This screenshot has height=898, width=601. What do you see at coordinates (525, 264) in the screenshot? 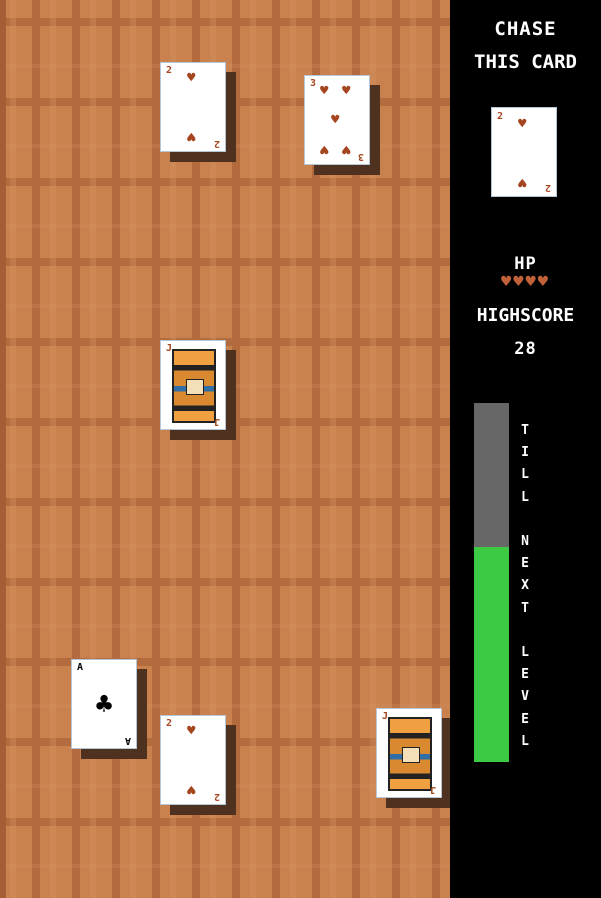
I see `hp-label: HP` at bounding box center [525, 264].